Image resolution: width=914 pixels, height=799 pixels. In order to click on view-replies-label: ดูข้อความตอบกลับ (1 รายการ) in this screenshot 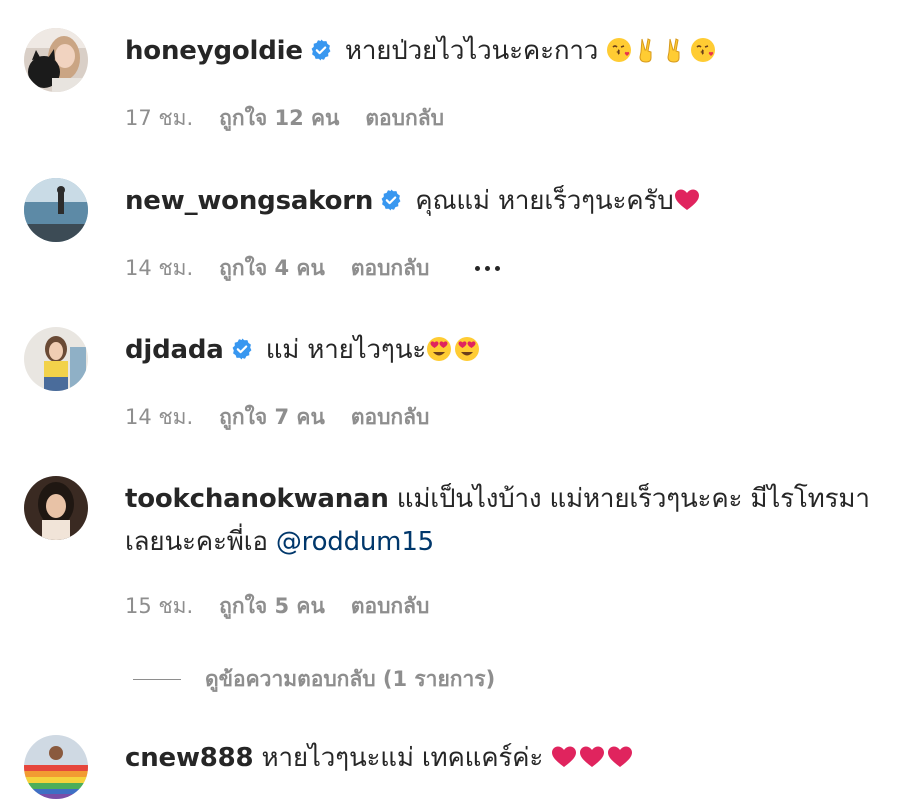, I will do `click(350, 679)`.